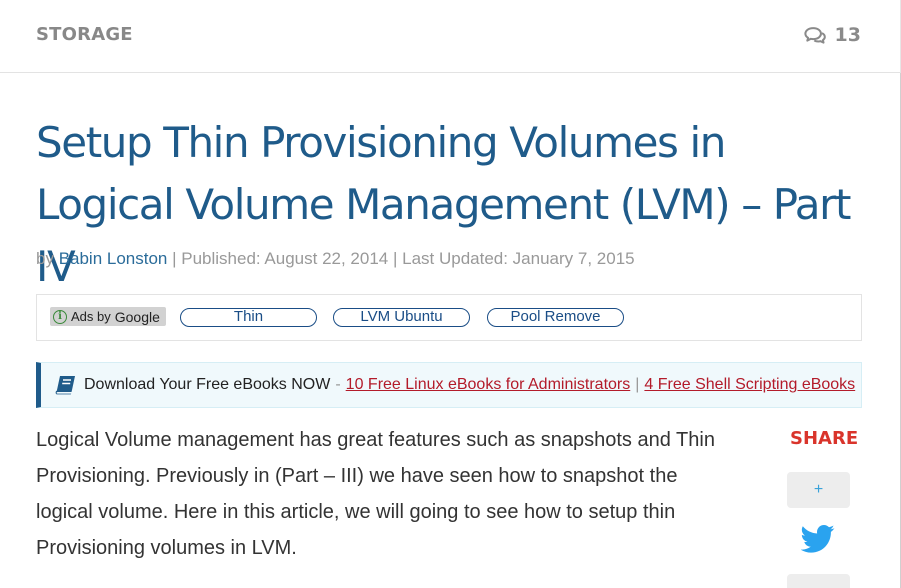 The height and width of the screenshot is (588, 901). What do you see at coordinates (488, 385) in the screenshot?
I see `promo-link-linux-ebooks: 10 Free Linux eBooks for Administrators` at bounding box center [488, 385].